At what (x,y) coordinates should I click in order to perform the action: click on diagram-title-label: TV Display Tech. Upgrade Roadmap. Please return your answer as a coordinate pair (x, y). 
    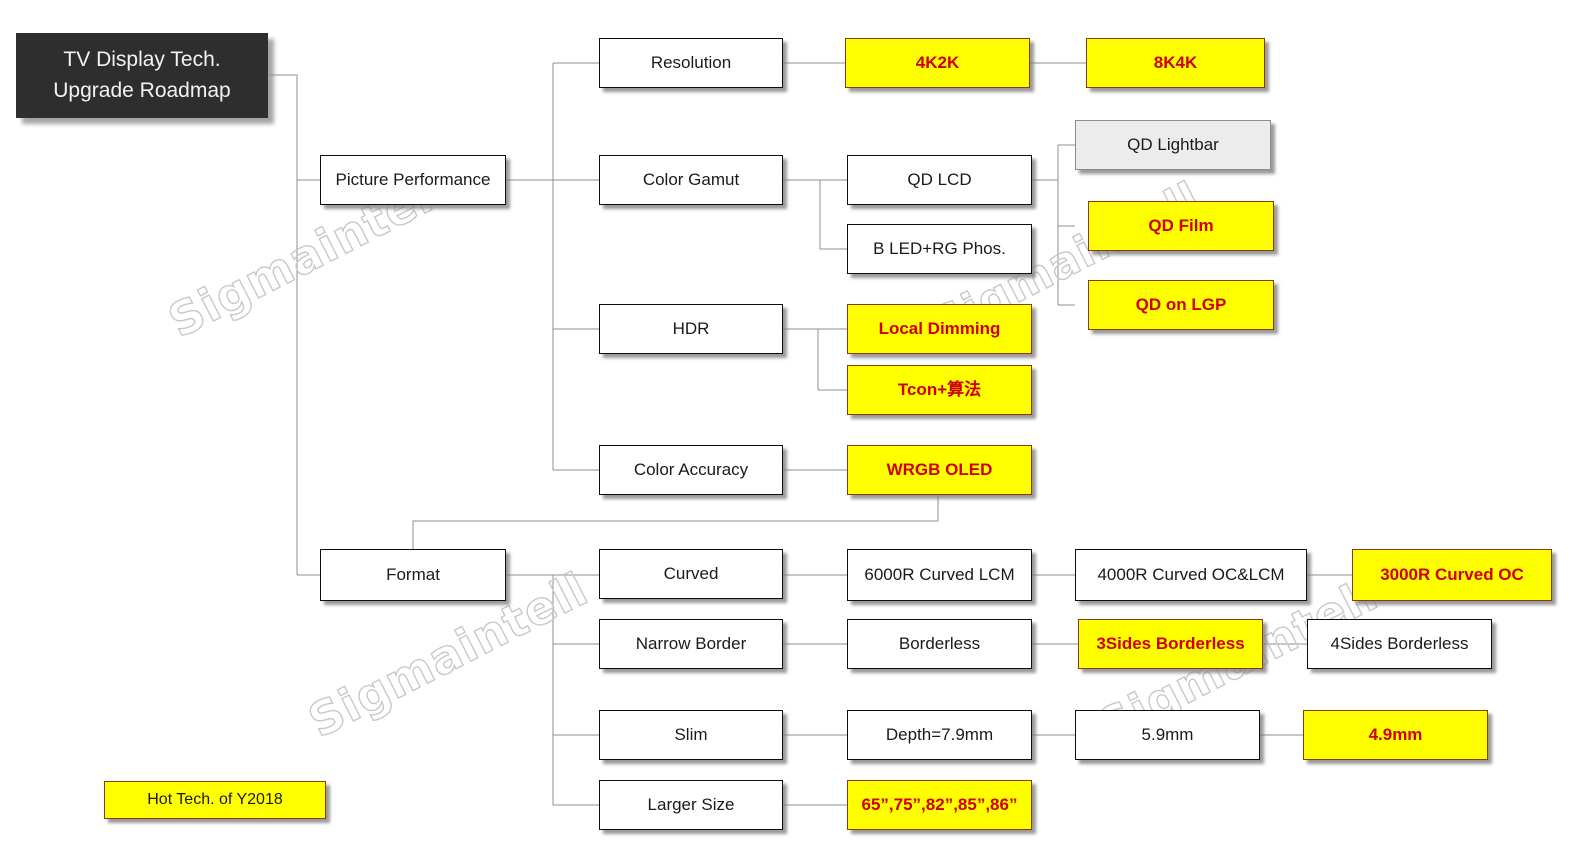
    Looking at the image, I should click on (142, 75).